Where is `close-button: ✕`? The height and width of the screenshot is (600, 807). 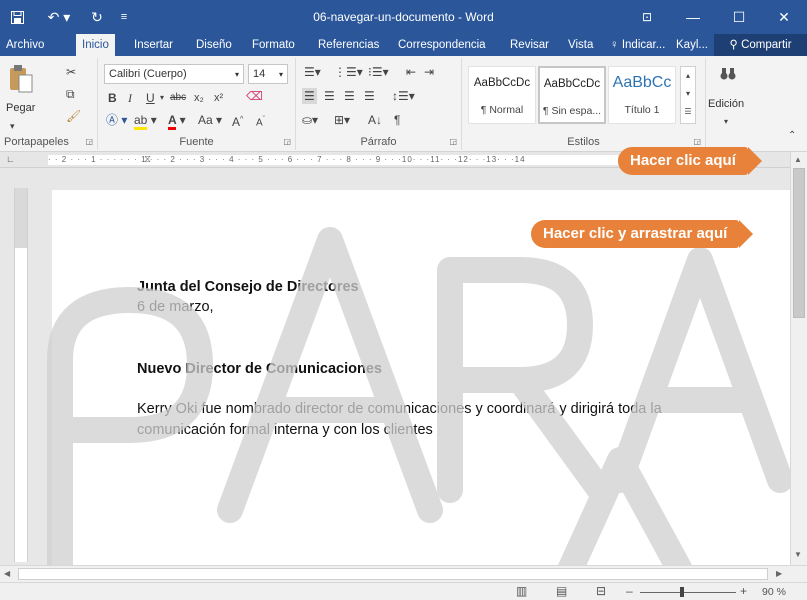
close-button: ✕ is located at coordinates (784, 17).